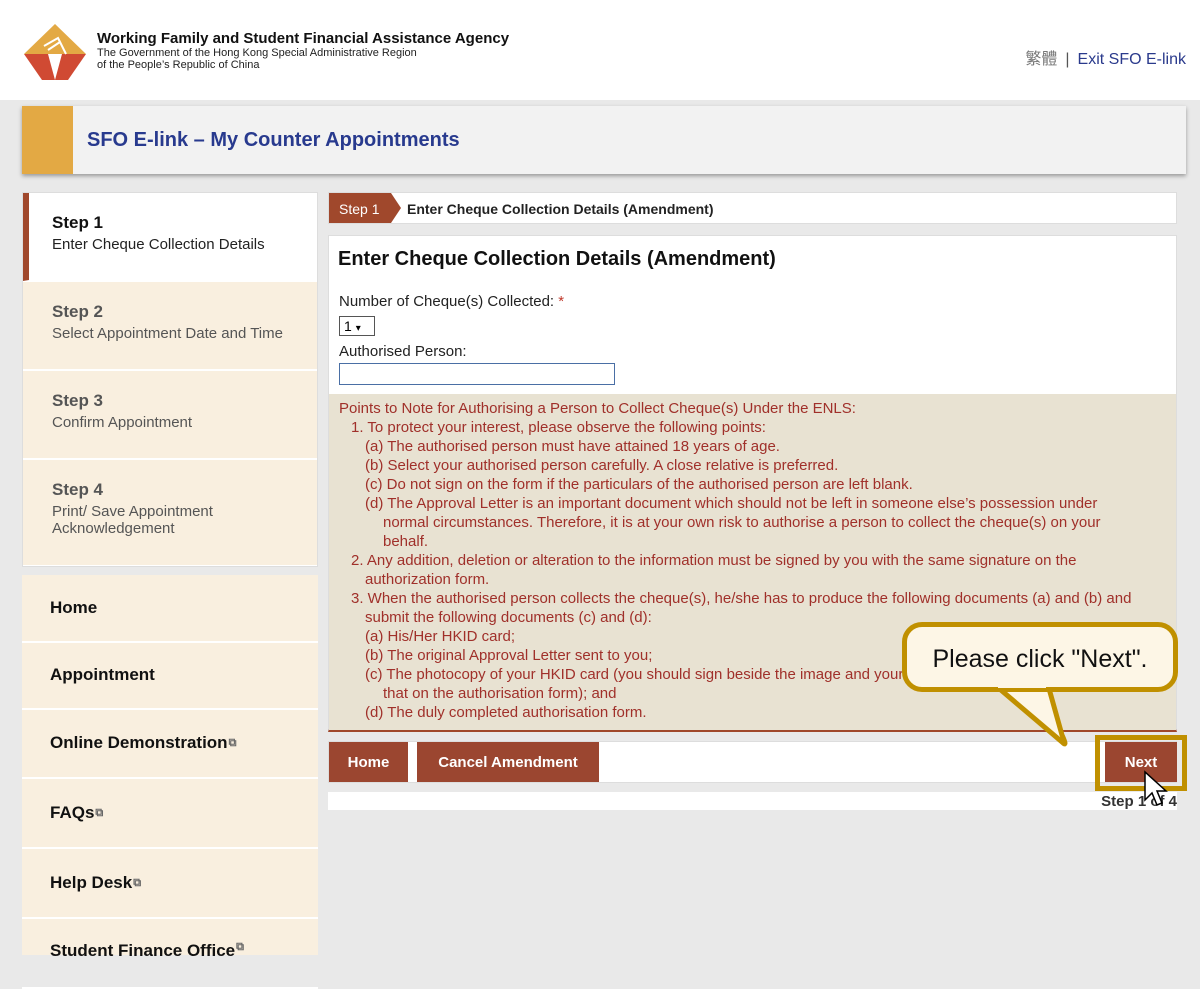 The image size is (1200, 989). I want to click on language-link: 繁體, so click(1041, 59).